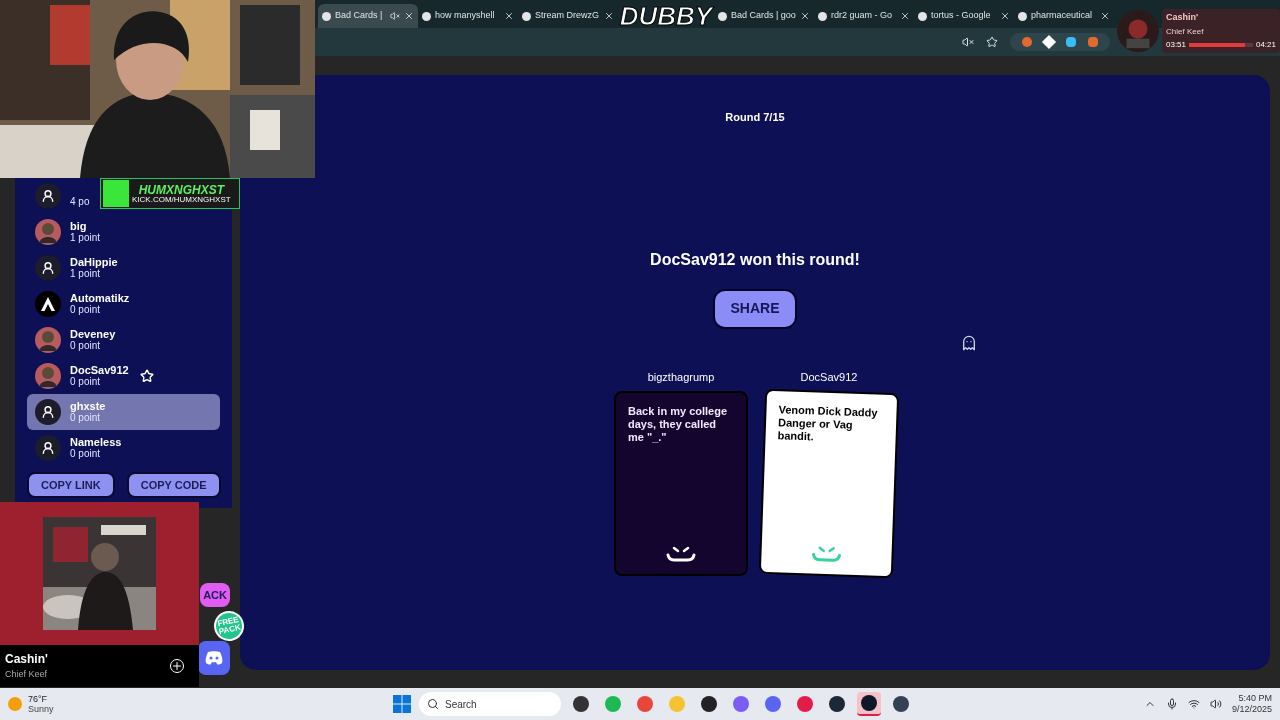 The height and width of the screenshot is (720, 1280). Describe the element at coordinates (96, 442) in the screenshot. I see `player-name: Nameless` at that location.